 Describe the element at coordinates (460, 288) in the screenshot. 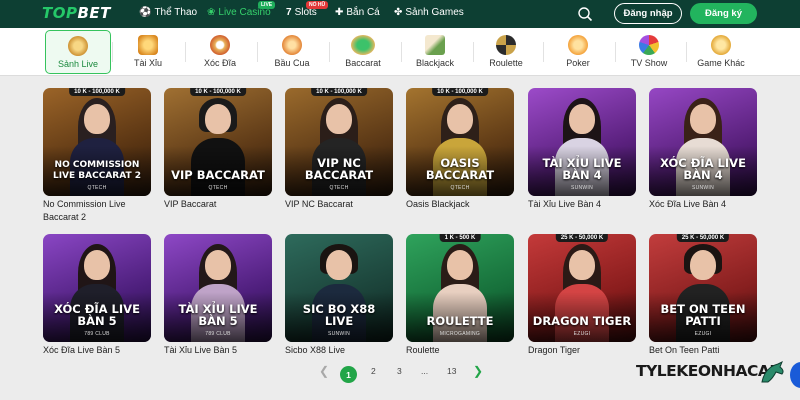

I see `game-card: 1 K - 500 K ROULETTE MICROGAMING` at that location.